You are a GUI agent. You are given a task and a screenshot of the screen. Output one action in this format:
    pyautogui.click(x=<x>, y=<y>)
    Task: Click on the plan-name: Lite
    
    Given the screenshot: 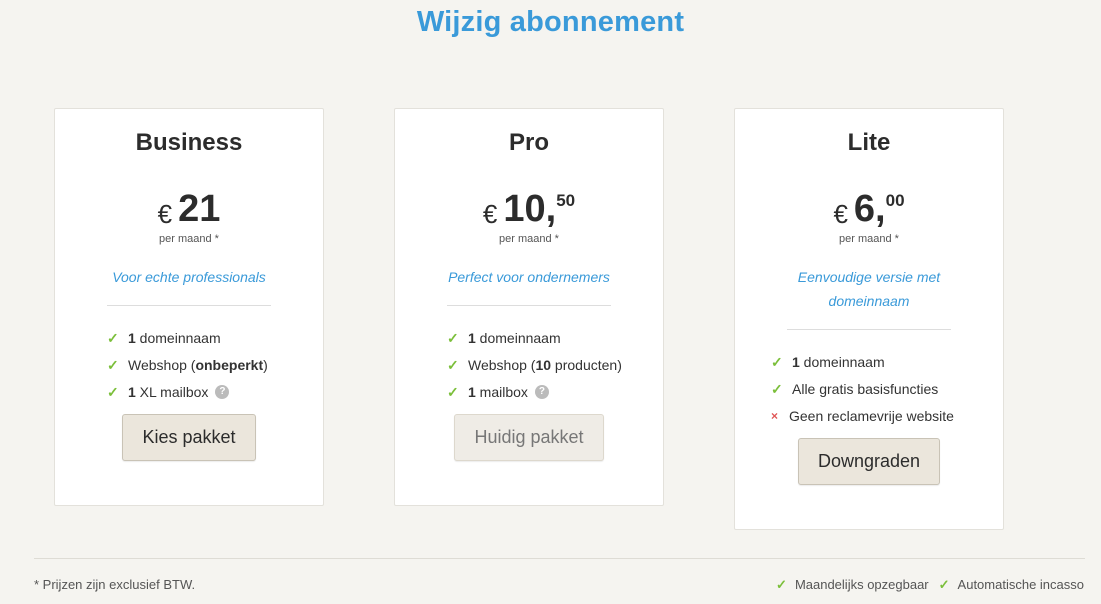 What is the action you would take?
    pyautogui.click(x=869, y=142)
    